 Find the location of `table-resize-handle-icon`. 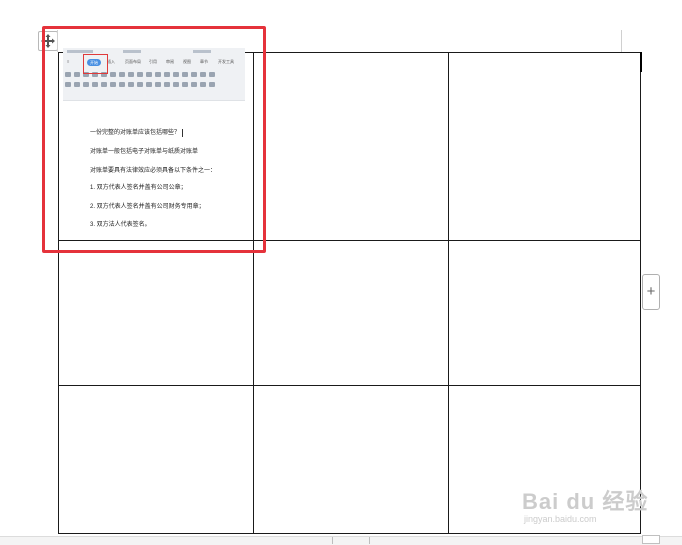

table-resize-handle-icon is located at coordinates (651, 539).